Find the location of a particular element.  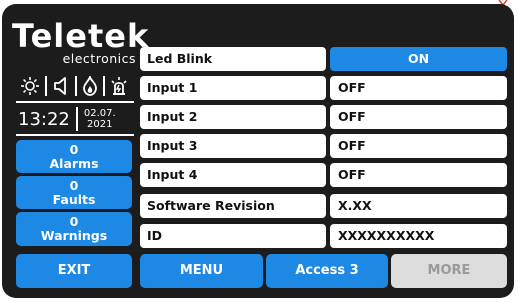

clock-date: 02.07. 2021 is located at coordinates (100, 119).